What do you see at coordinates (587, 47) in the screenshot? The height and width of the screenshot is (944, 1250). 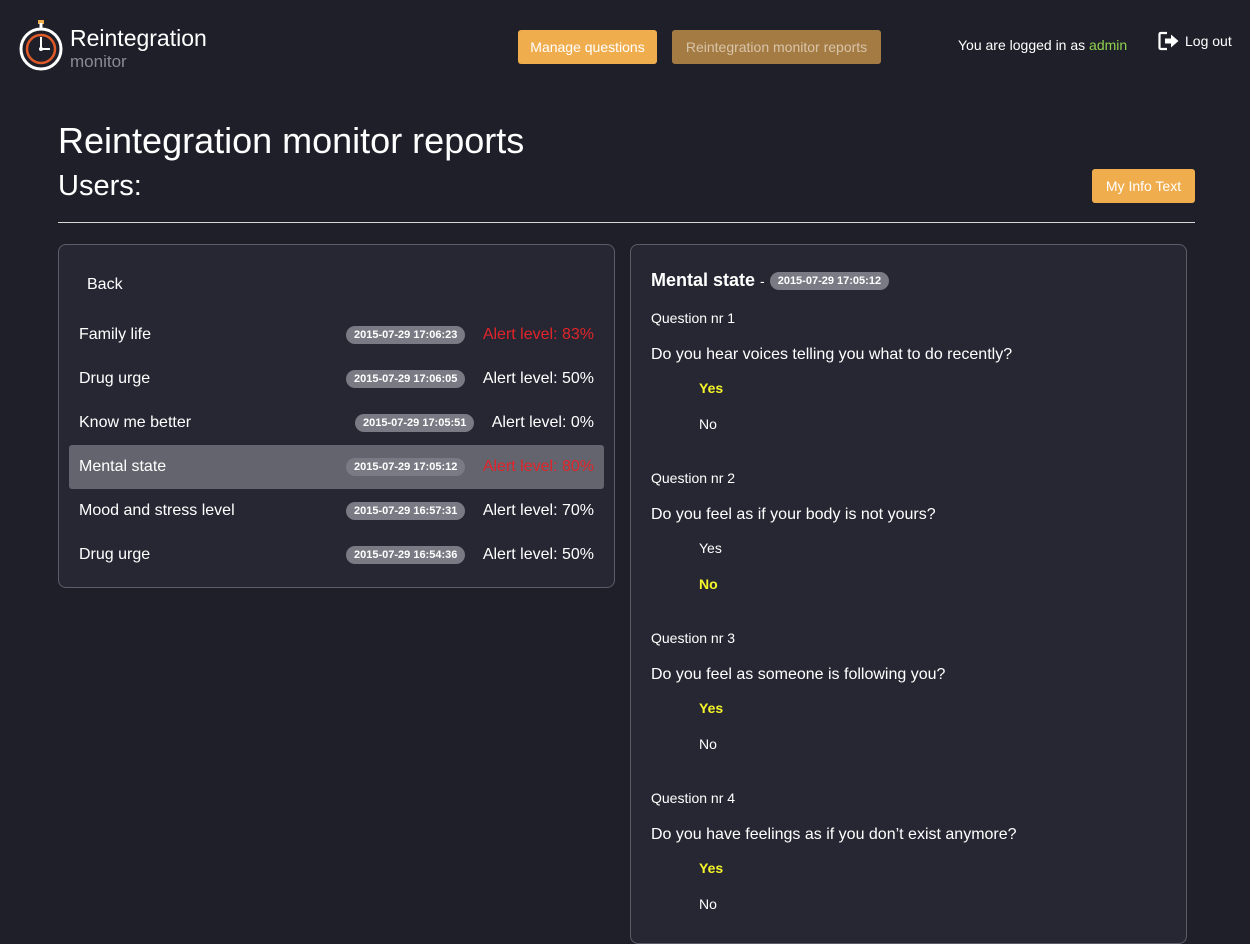 I see `manage-questions-button: Manage questions` at bounding box center [587, 47].